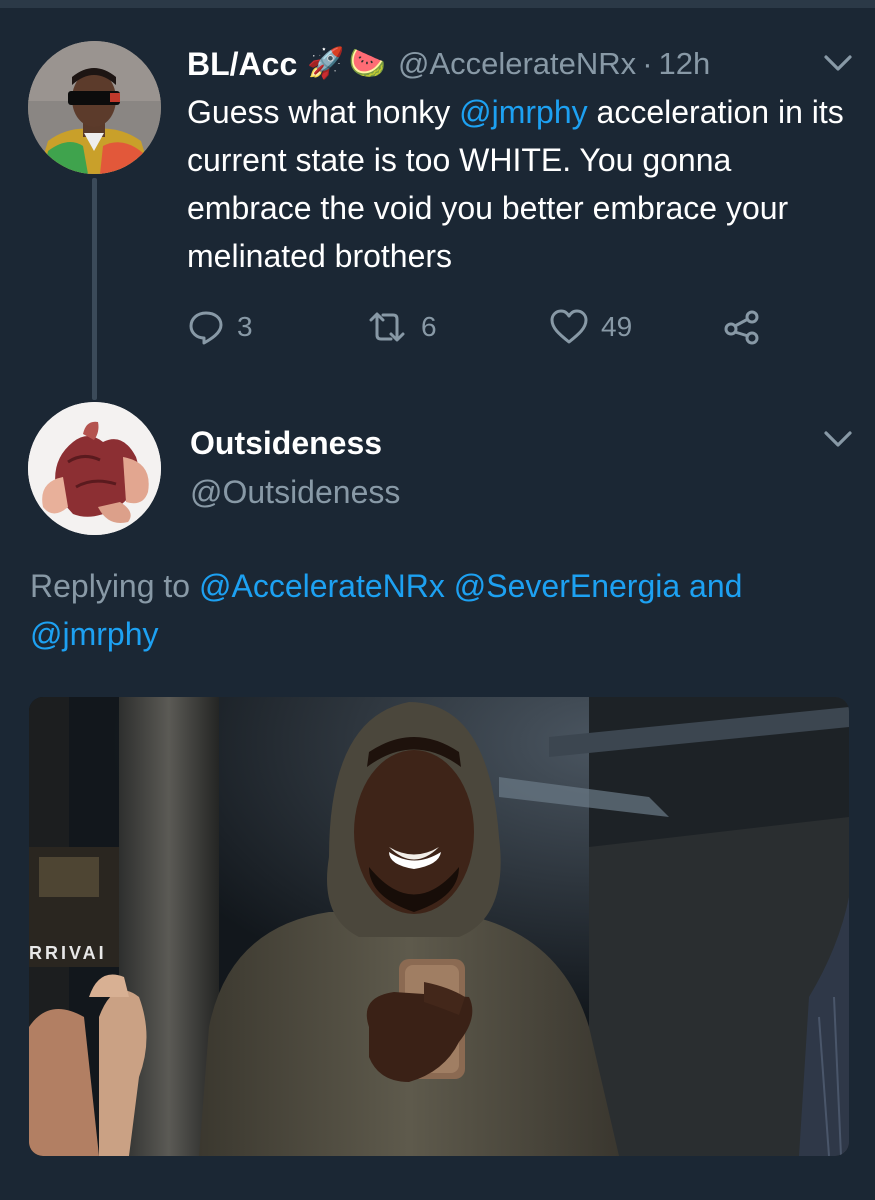  Describe the element at coordinates (326, 63) in the screenshot. I see `rocket-emoji: 🚀` at that location.